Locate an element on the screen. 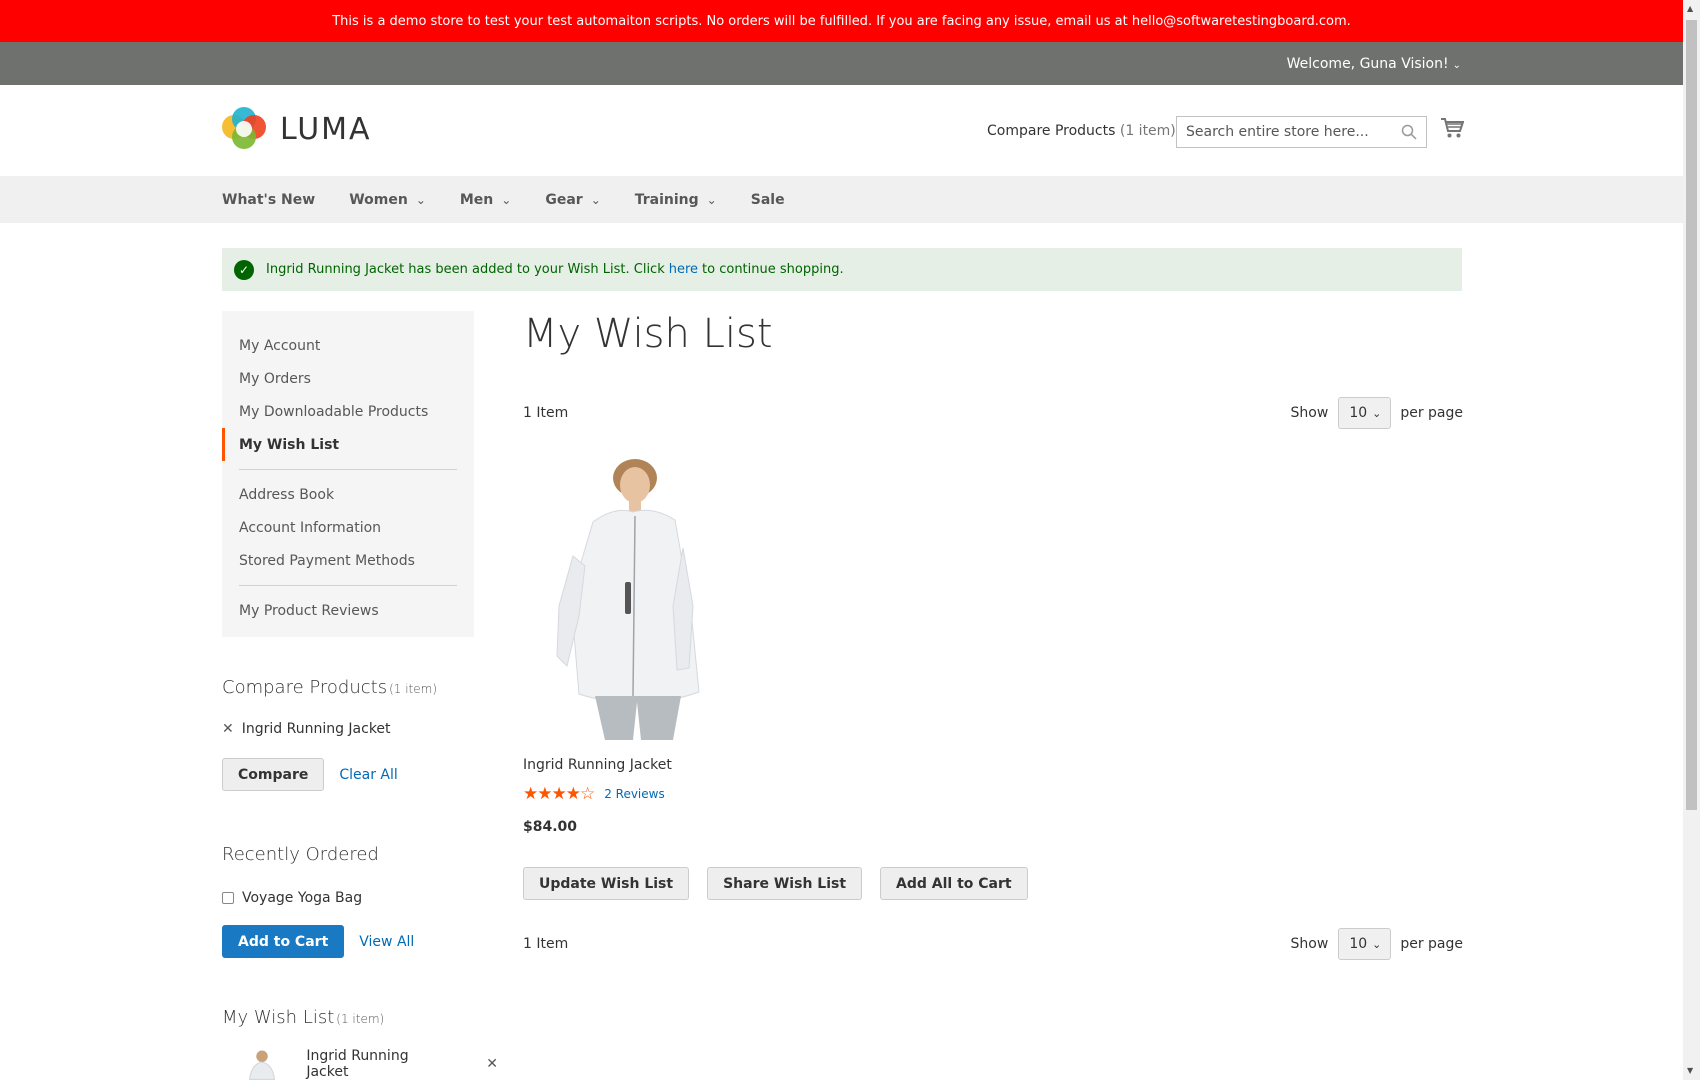 Image resolution: width=1700 pixels, height=1080 pixels. compare-item-name: Ingrid Running Jacket is located at coordinates (316, 729).